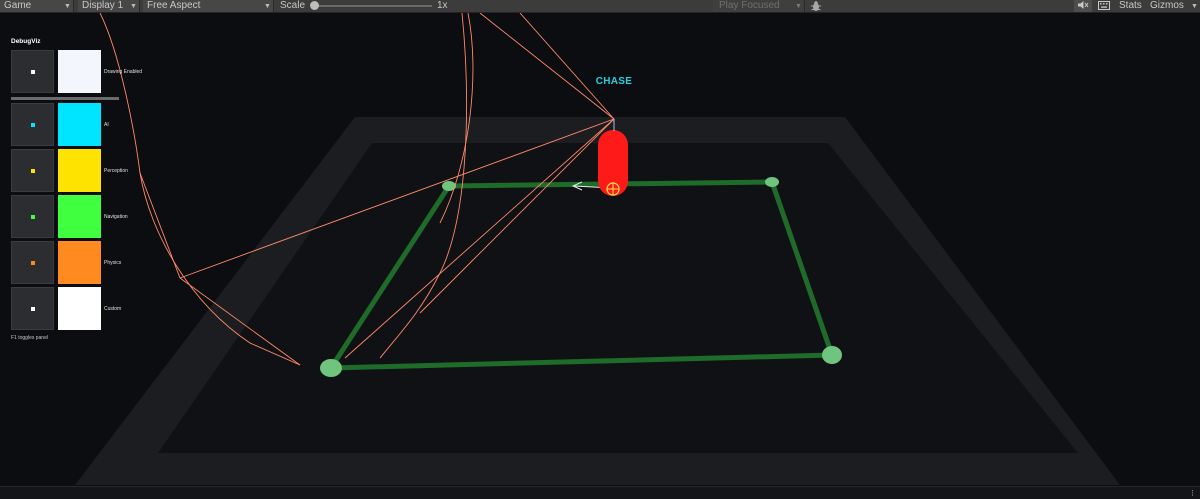 The width and height of the screenshot is (1200, 499). Describe the element at coordinates (600, 492) in the screenshot. I see `status-strip: ⁝` at that location.